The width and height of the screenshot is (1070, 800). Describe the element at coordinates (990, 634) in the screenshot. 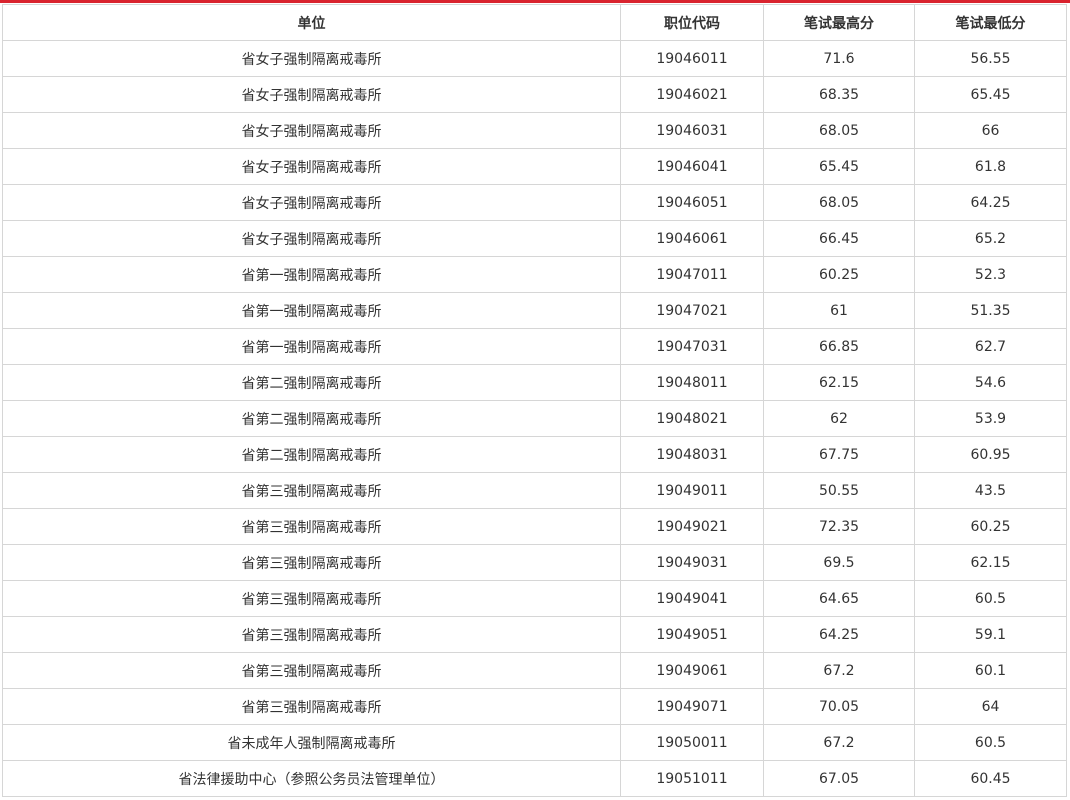

I see `cell-lowest-score: 59.1` at that location.